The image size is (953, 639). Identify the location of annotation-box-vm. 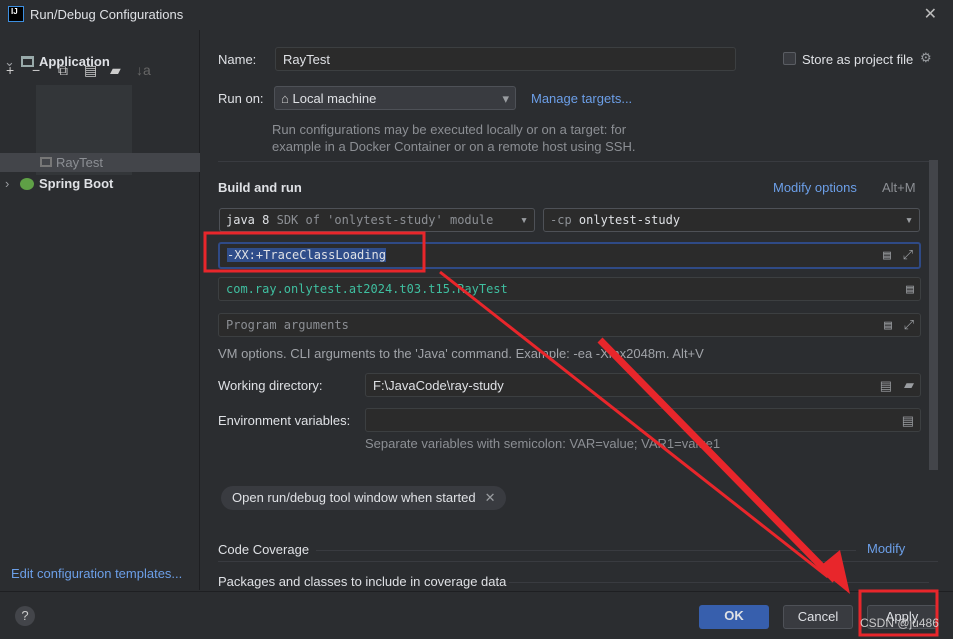
(314, 252).